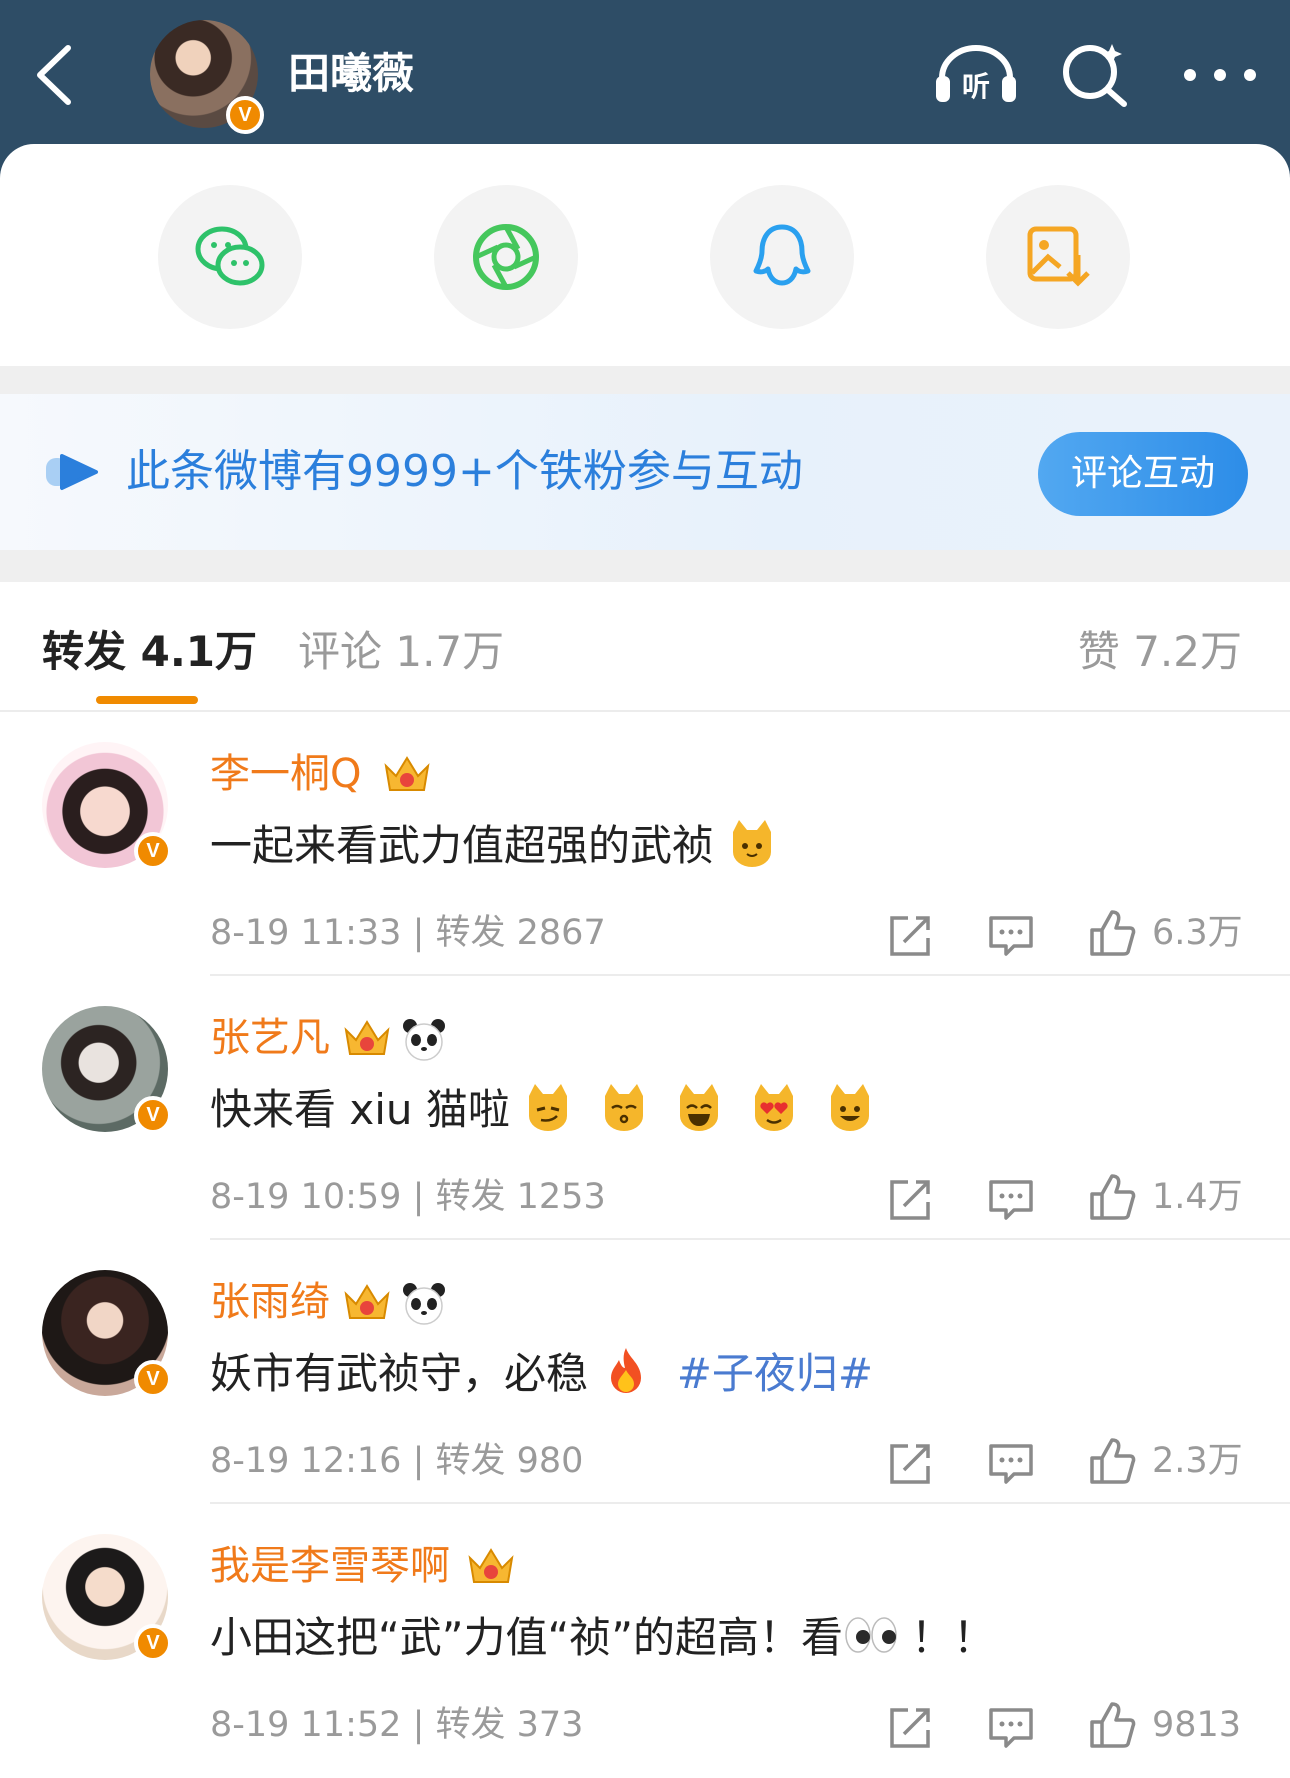  Describe the element at coordinates (871, 1635) in the screenshot. I see `eyes-emoji` at that location.